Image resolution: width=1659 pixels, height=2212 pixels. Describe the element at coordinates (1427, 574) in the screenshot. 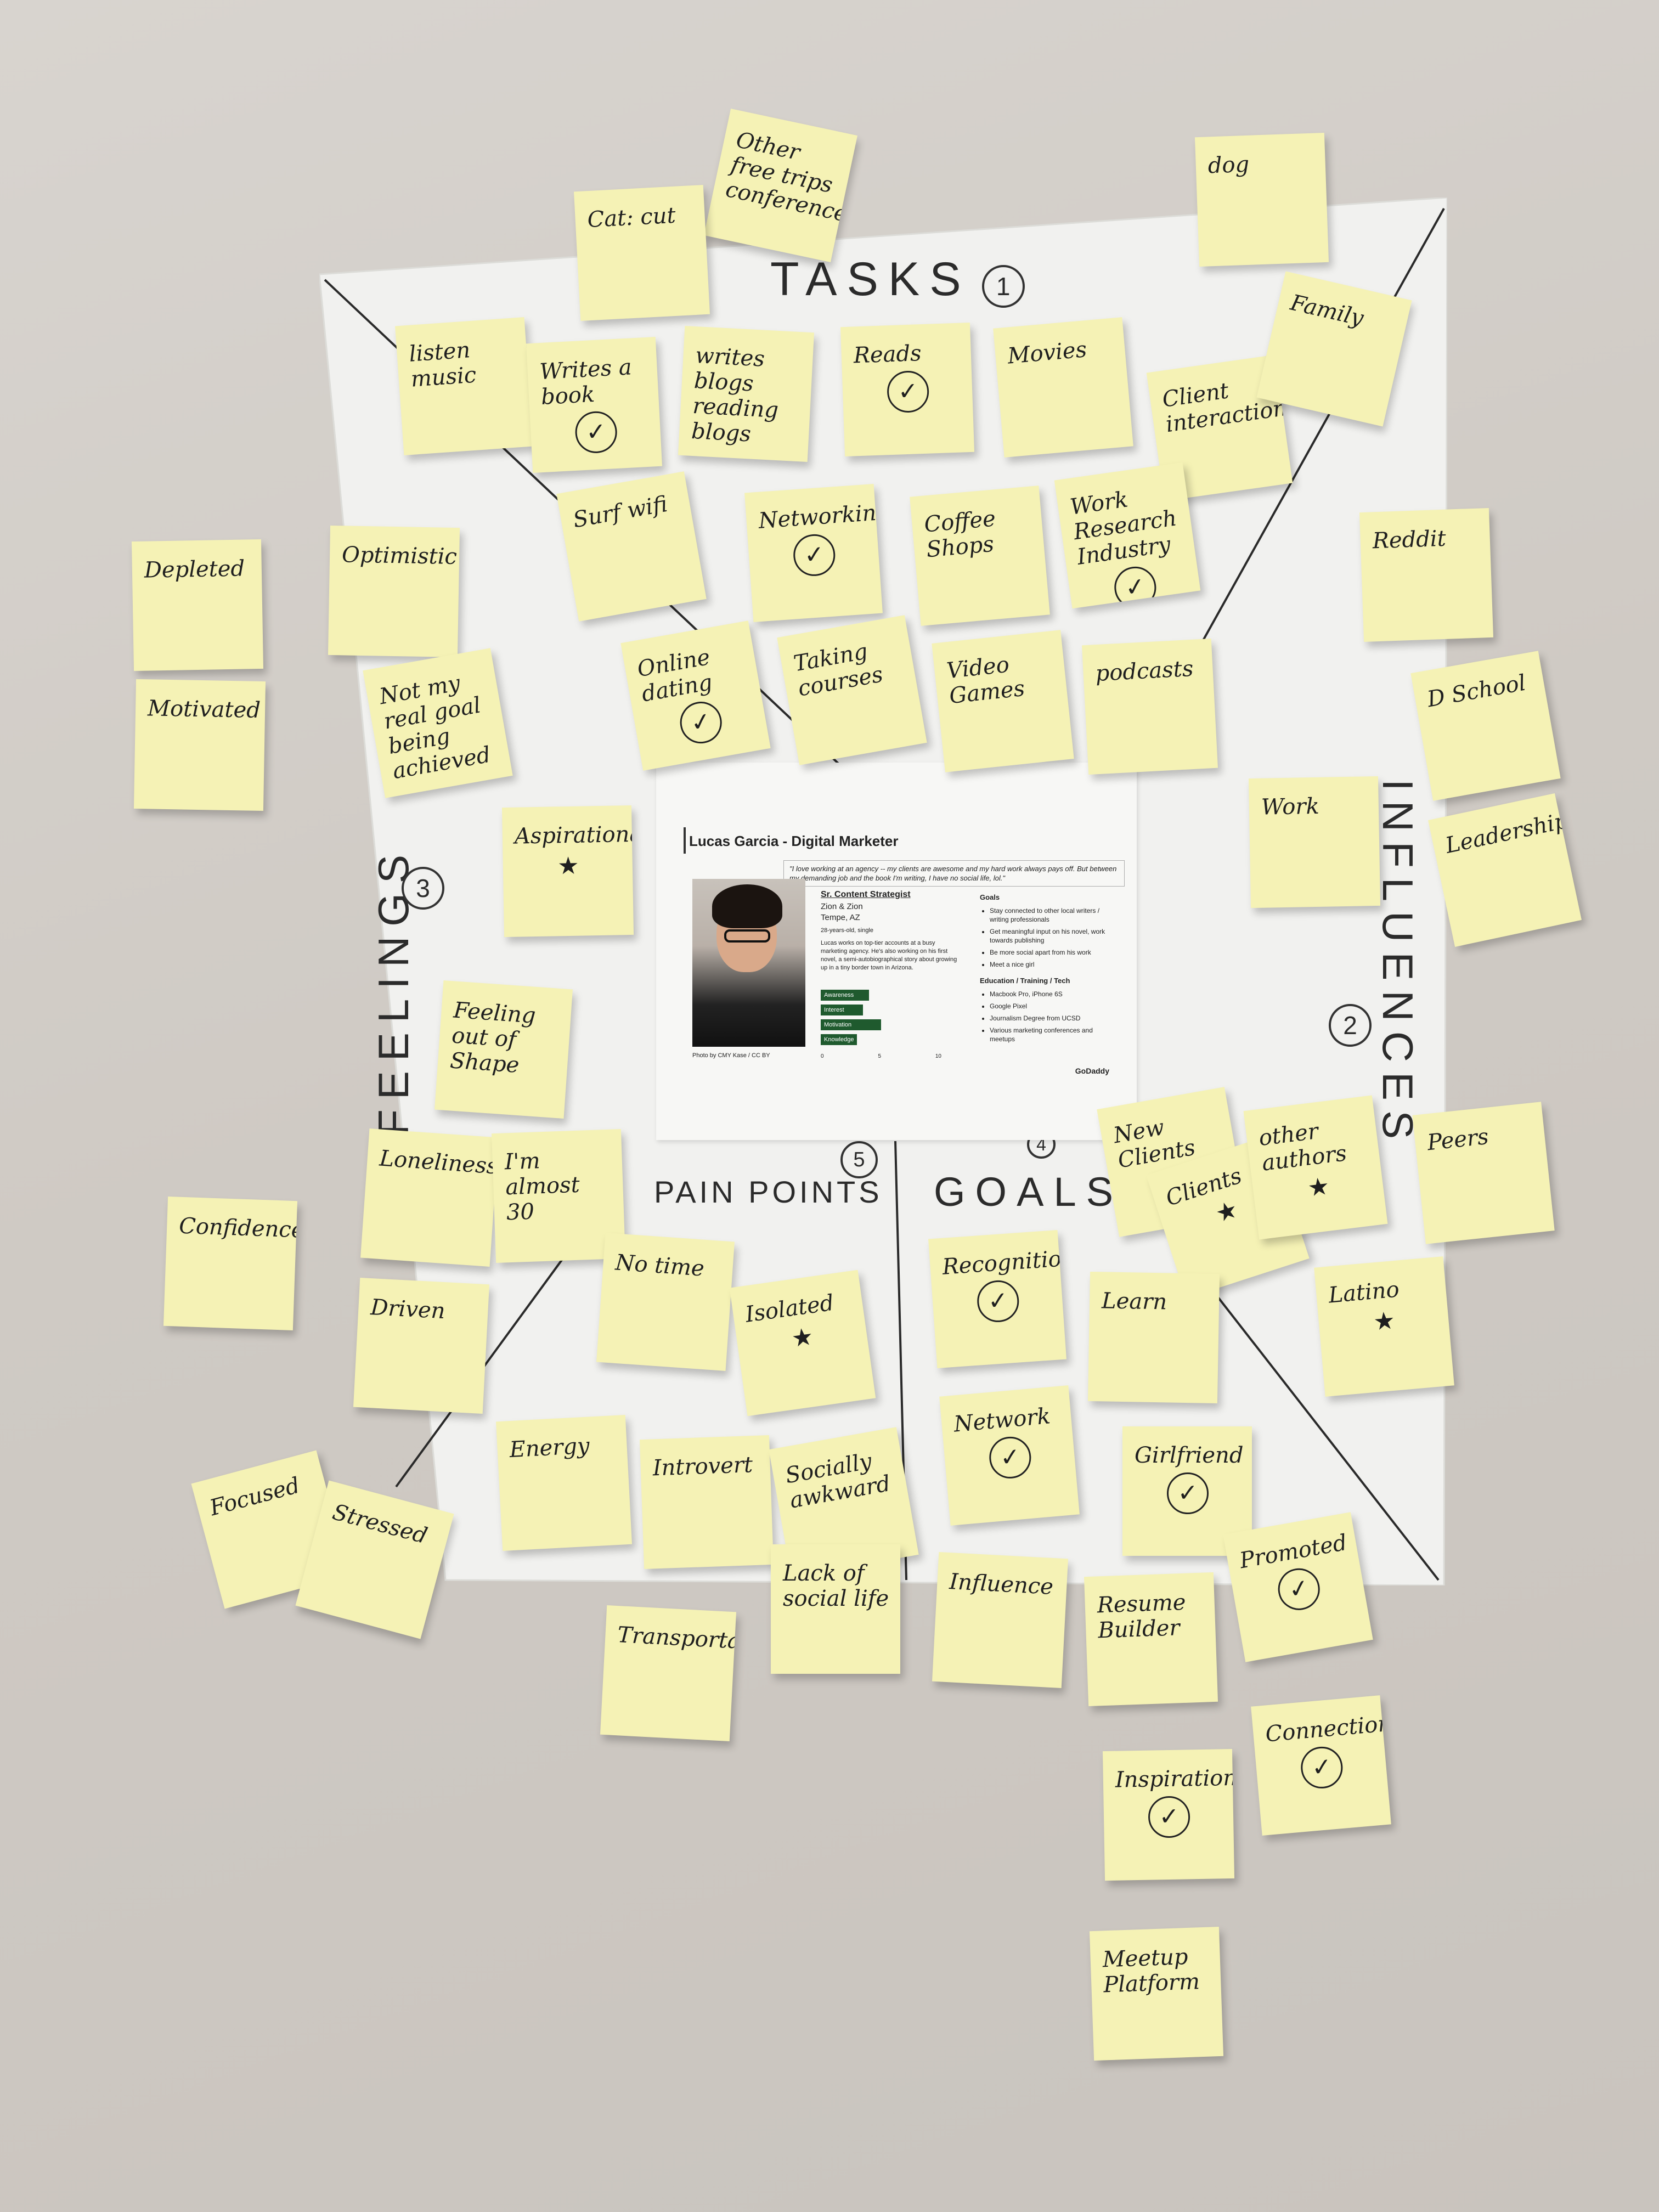

I see `sticky-note: Reddit` at that location.